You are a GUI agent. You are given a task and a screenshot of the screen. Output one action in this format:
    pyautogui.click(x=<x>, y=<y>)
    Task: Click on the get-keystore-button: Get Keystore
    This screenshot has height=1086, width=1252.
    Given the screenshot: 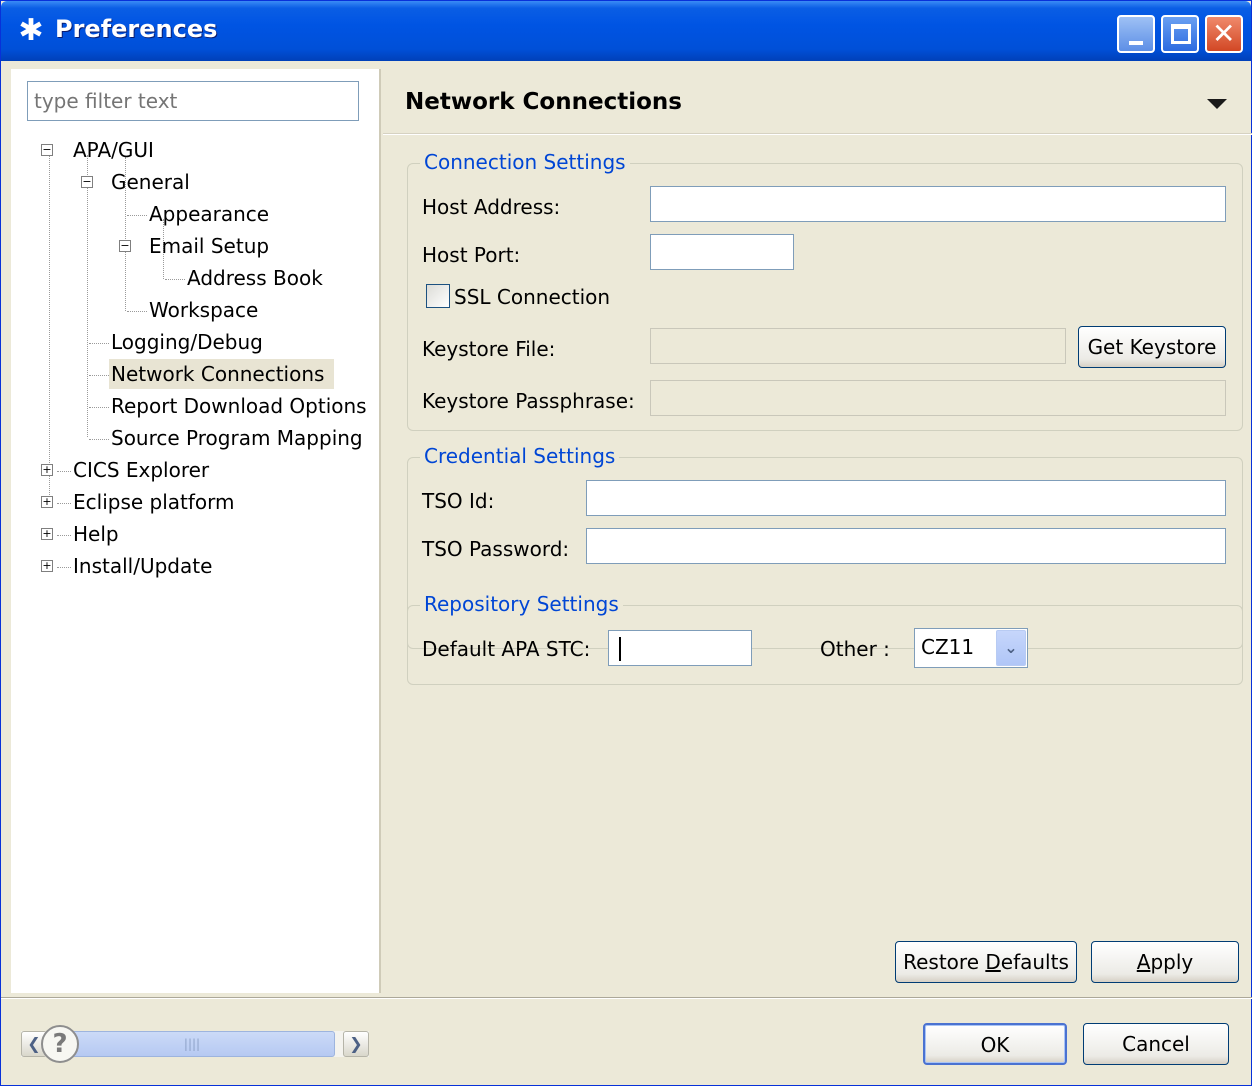 What is the action you would take?
    pyautogui.click(x=1152, y=347)
    